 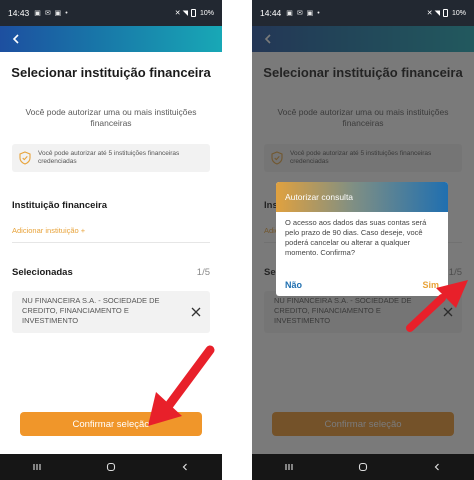 What do you see at coordinates (203, 272) in the screenshot?
I see `selected-count: 1/5` at bounding box center [203, 272].